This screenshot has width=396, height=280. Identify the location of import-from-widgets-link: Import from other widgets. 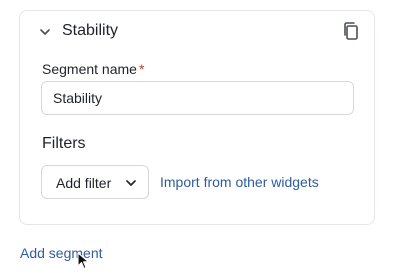
(239, 182).